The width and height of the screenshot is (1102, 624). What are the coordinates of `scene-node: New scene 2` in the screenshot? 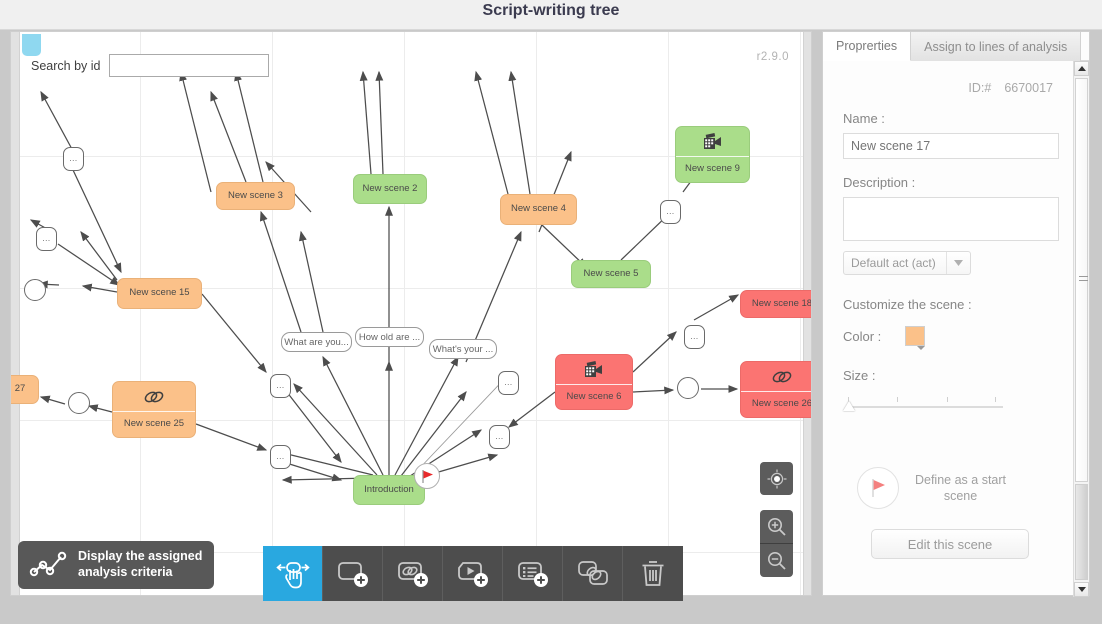 It's located at (390, 189).